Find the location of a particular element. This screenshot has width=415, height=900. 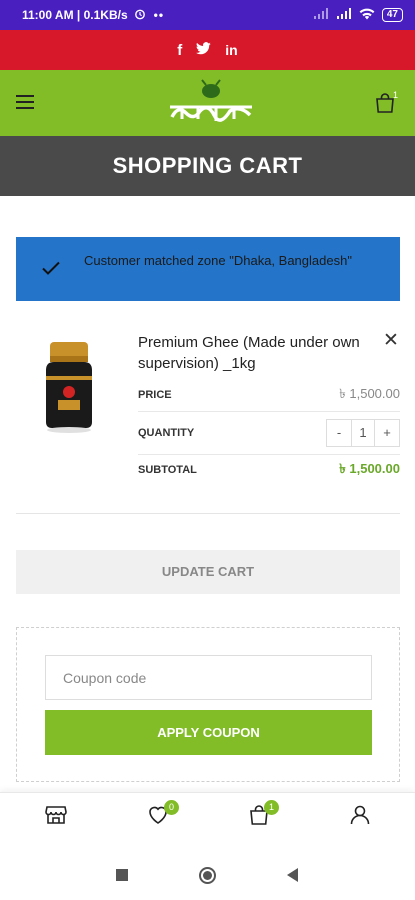

twitter-icon is located at coordinates (204, 50).